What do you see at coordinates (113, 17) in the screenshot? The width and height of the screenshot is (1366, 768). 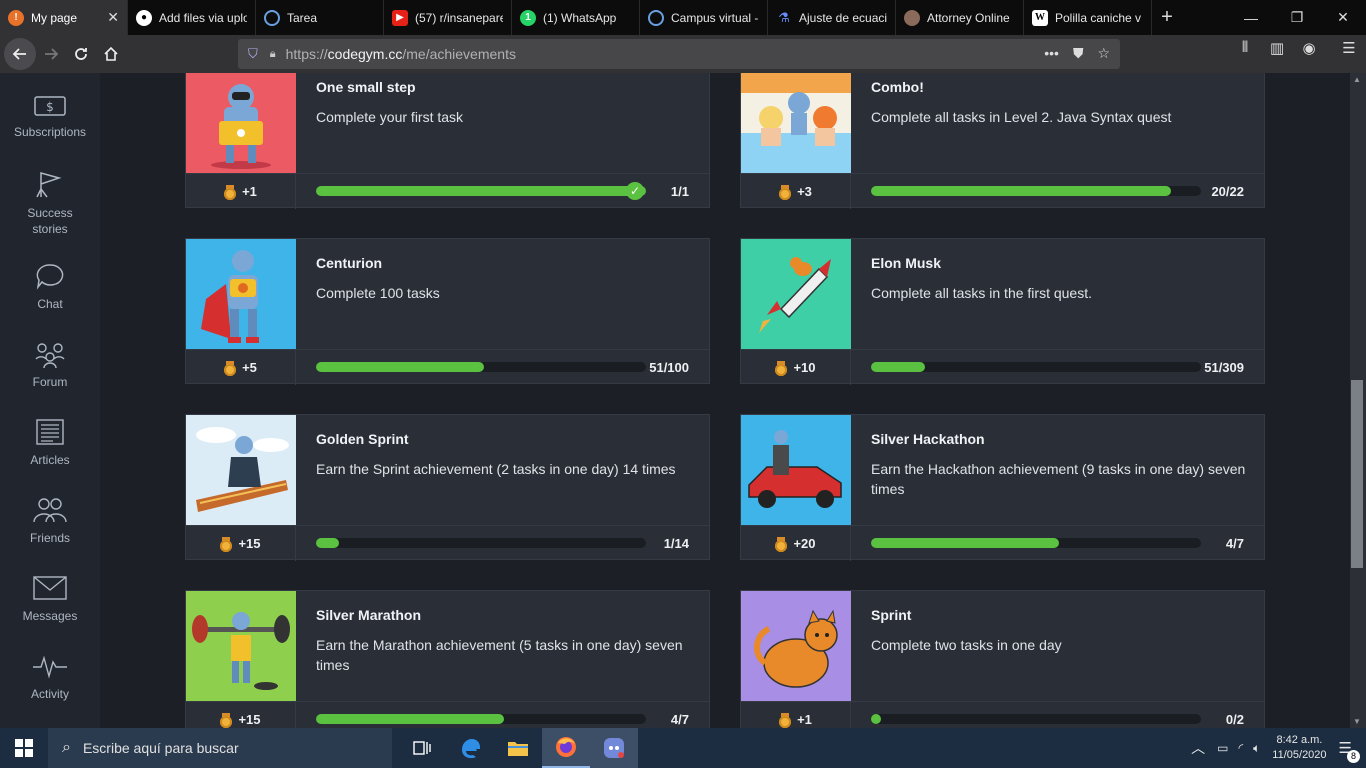 I see `close-tab-icon: ✕` at bounding box center [113, 17].